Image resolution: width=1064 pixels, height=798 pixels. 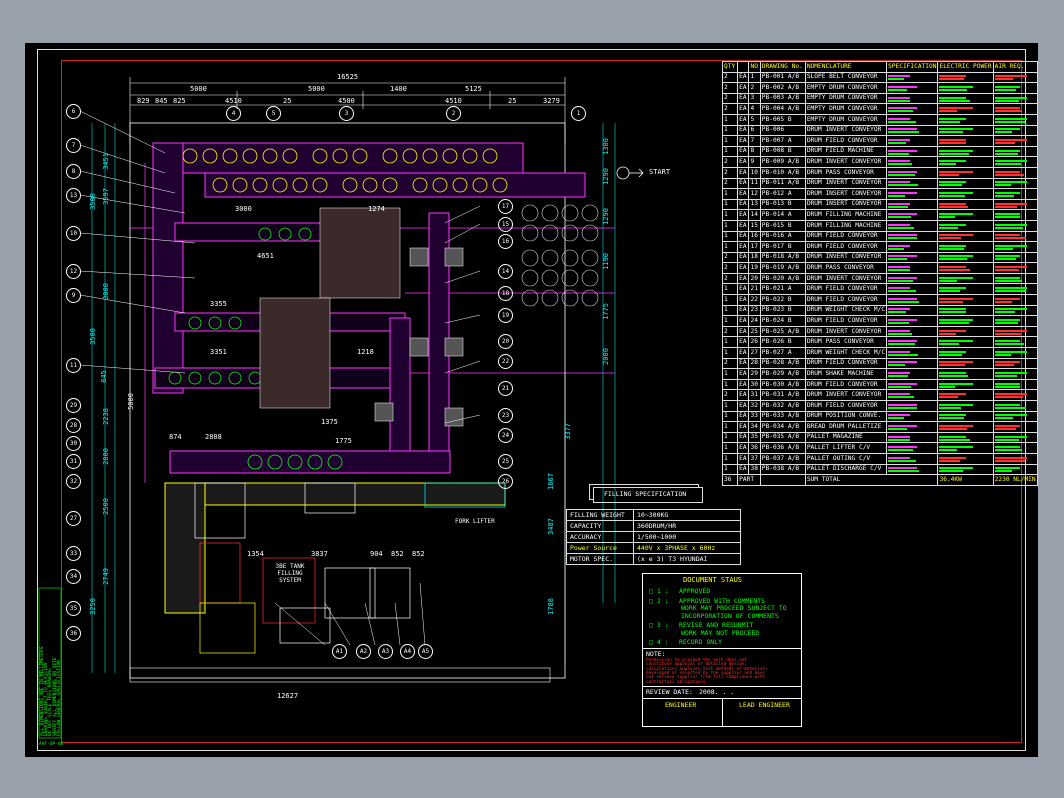 What do you see at coordinates (782, 353) in the screenshot?
I see `bom-cell-dwg: PB-027 A` at bounding box center [782, 353].